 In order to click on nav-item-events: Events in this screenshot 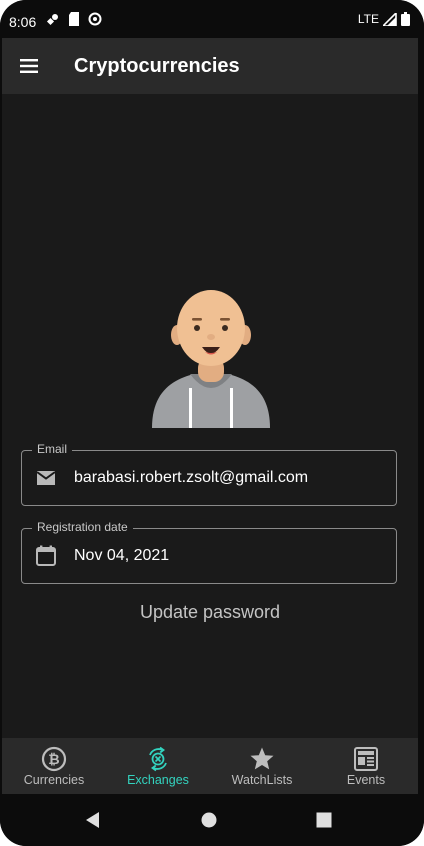, I will do `click(366, 766)`.